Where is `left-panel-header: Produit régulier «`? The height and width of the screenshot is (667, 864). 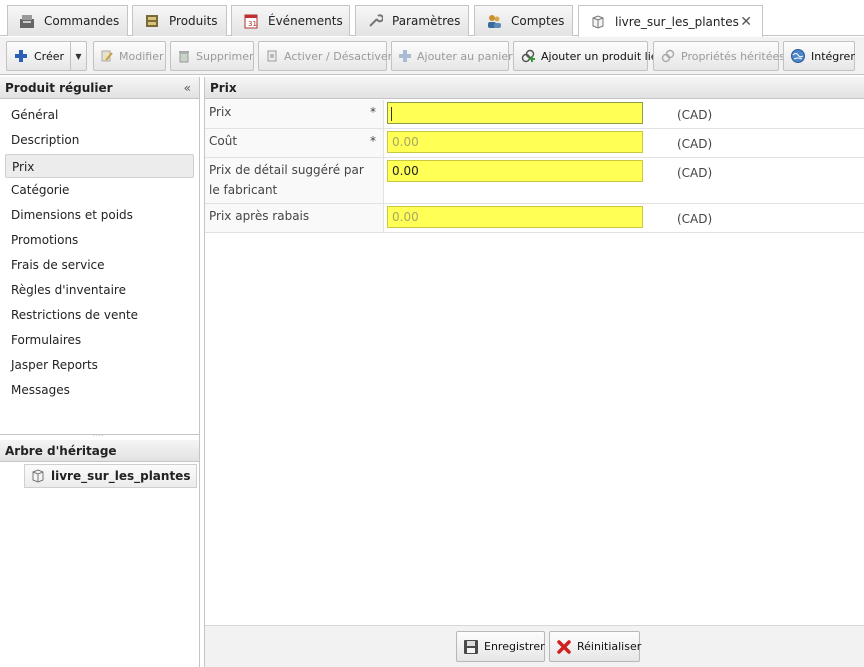
left-panel-header: Produit régulier « is located at coordinates (99, 88).